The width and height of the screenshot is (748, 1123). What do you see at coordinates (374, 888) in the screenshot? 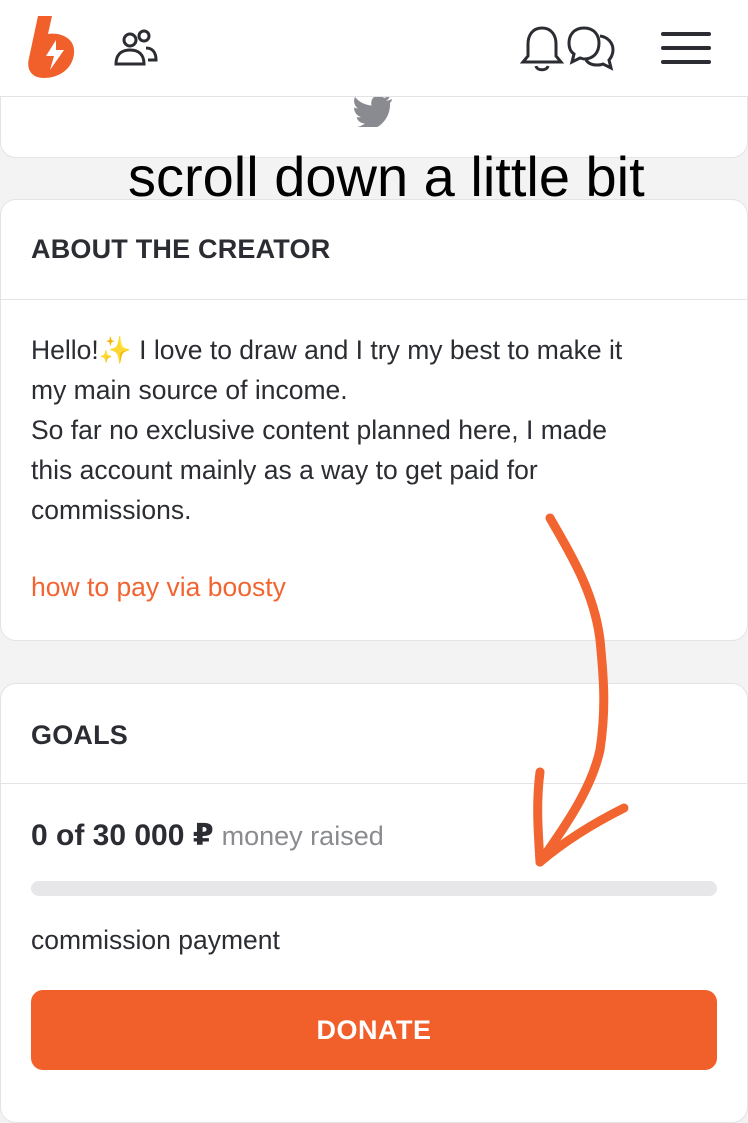
I see `goal-progress-bar` at bounding box center [374, 888].